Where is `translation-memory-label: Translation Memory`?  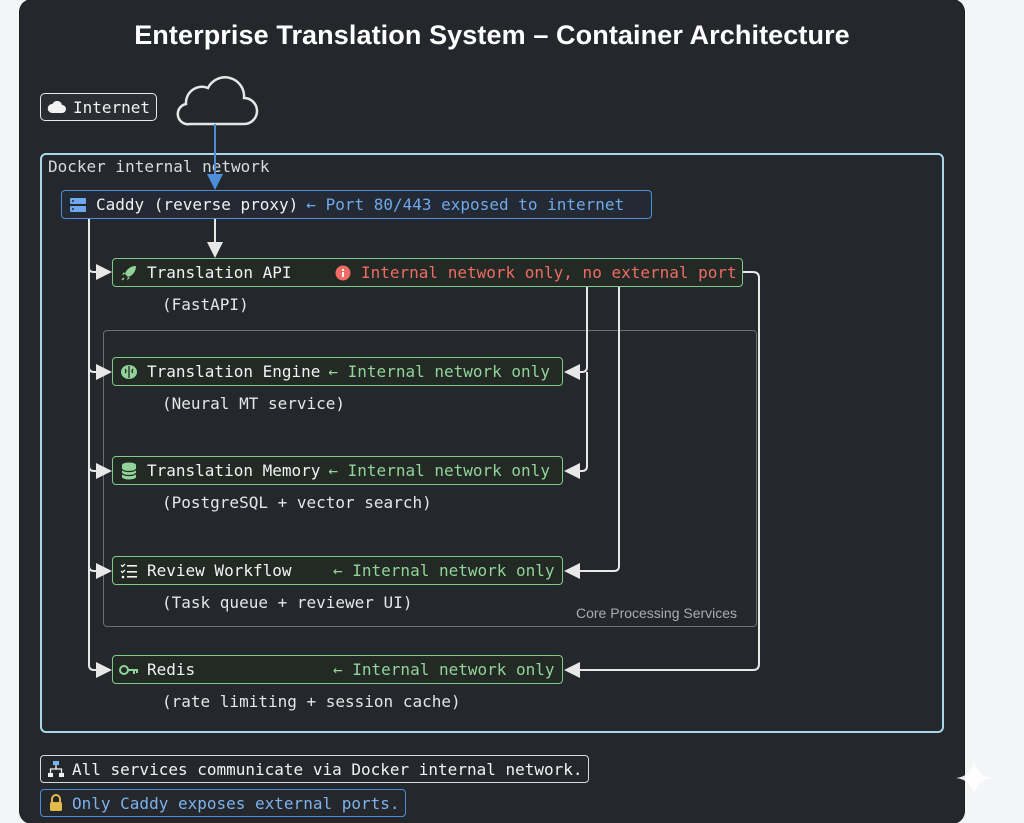 translation-memory-label: Translation Memory is located at coordinates (234, 470).